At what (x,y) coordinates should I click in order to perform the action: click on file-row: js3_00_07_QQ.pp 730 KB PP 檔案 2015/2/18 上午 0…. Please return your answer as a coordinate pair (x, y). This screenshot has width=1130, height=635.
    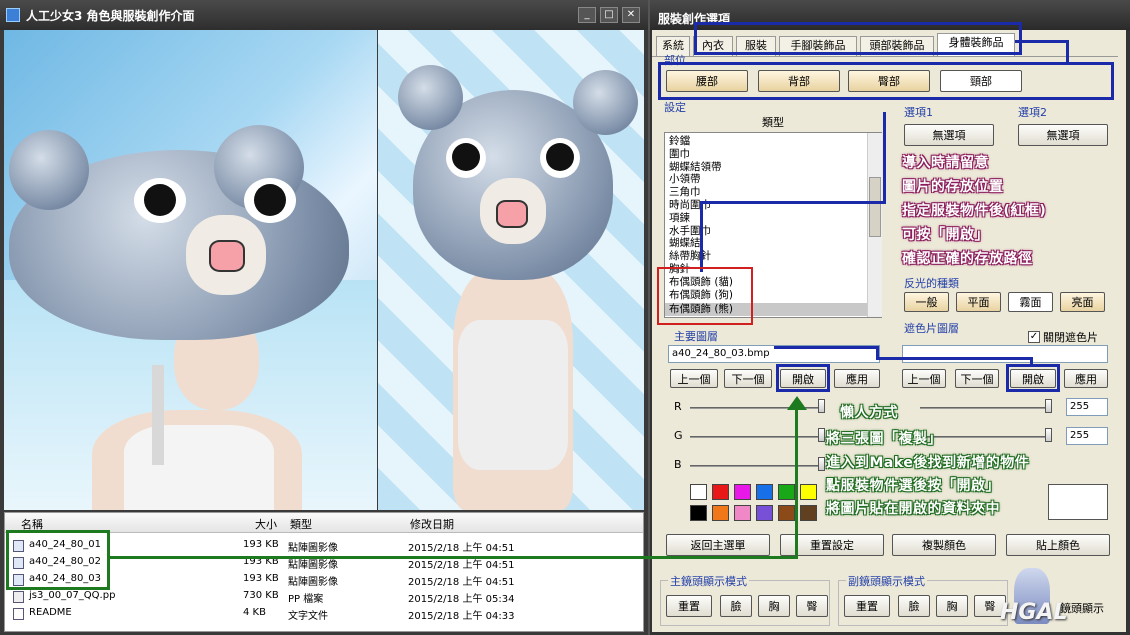
    Looking at the image, I should click on (324, 596).